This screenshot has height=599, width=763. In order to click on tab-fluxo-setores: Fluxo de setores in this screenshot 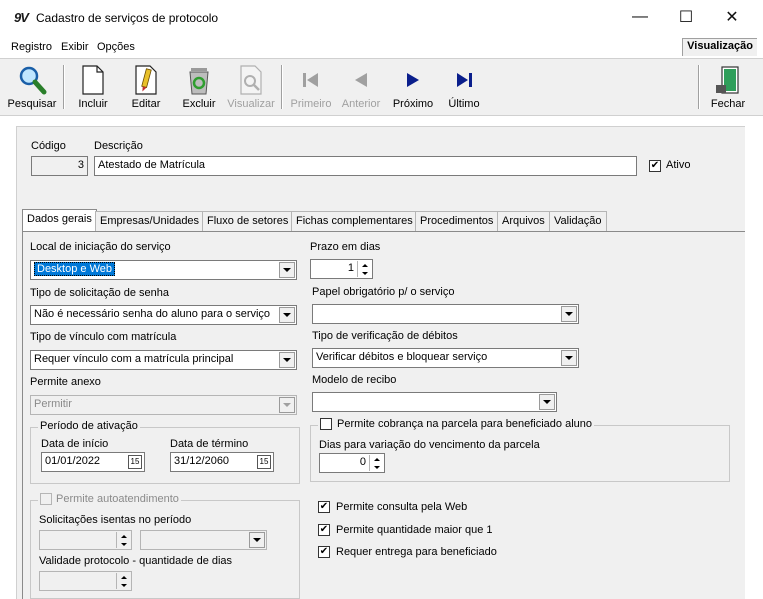, I will do `click(248, 221)`.